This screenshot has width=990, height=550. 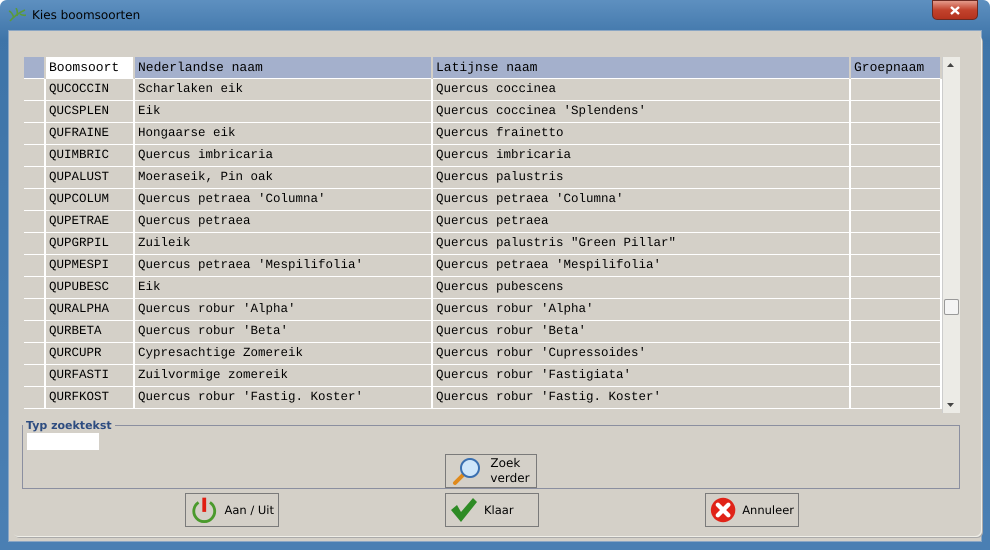 What do you see at coordinates (284, 354) in the screenshot?
I see `table-cell: Cypresachtige Zomereik` at bounding box center [284, 354].